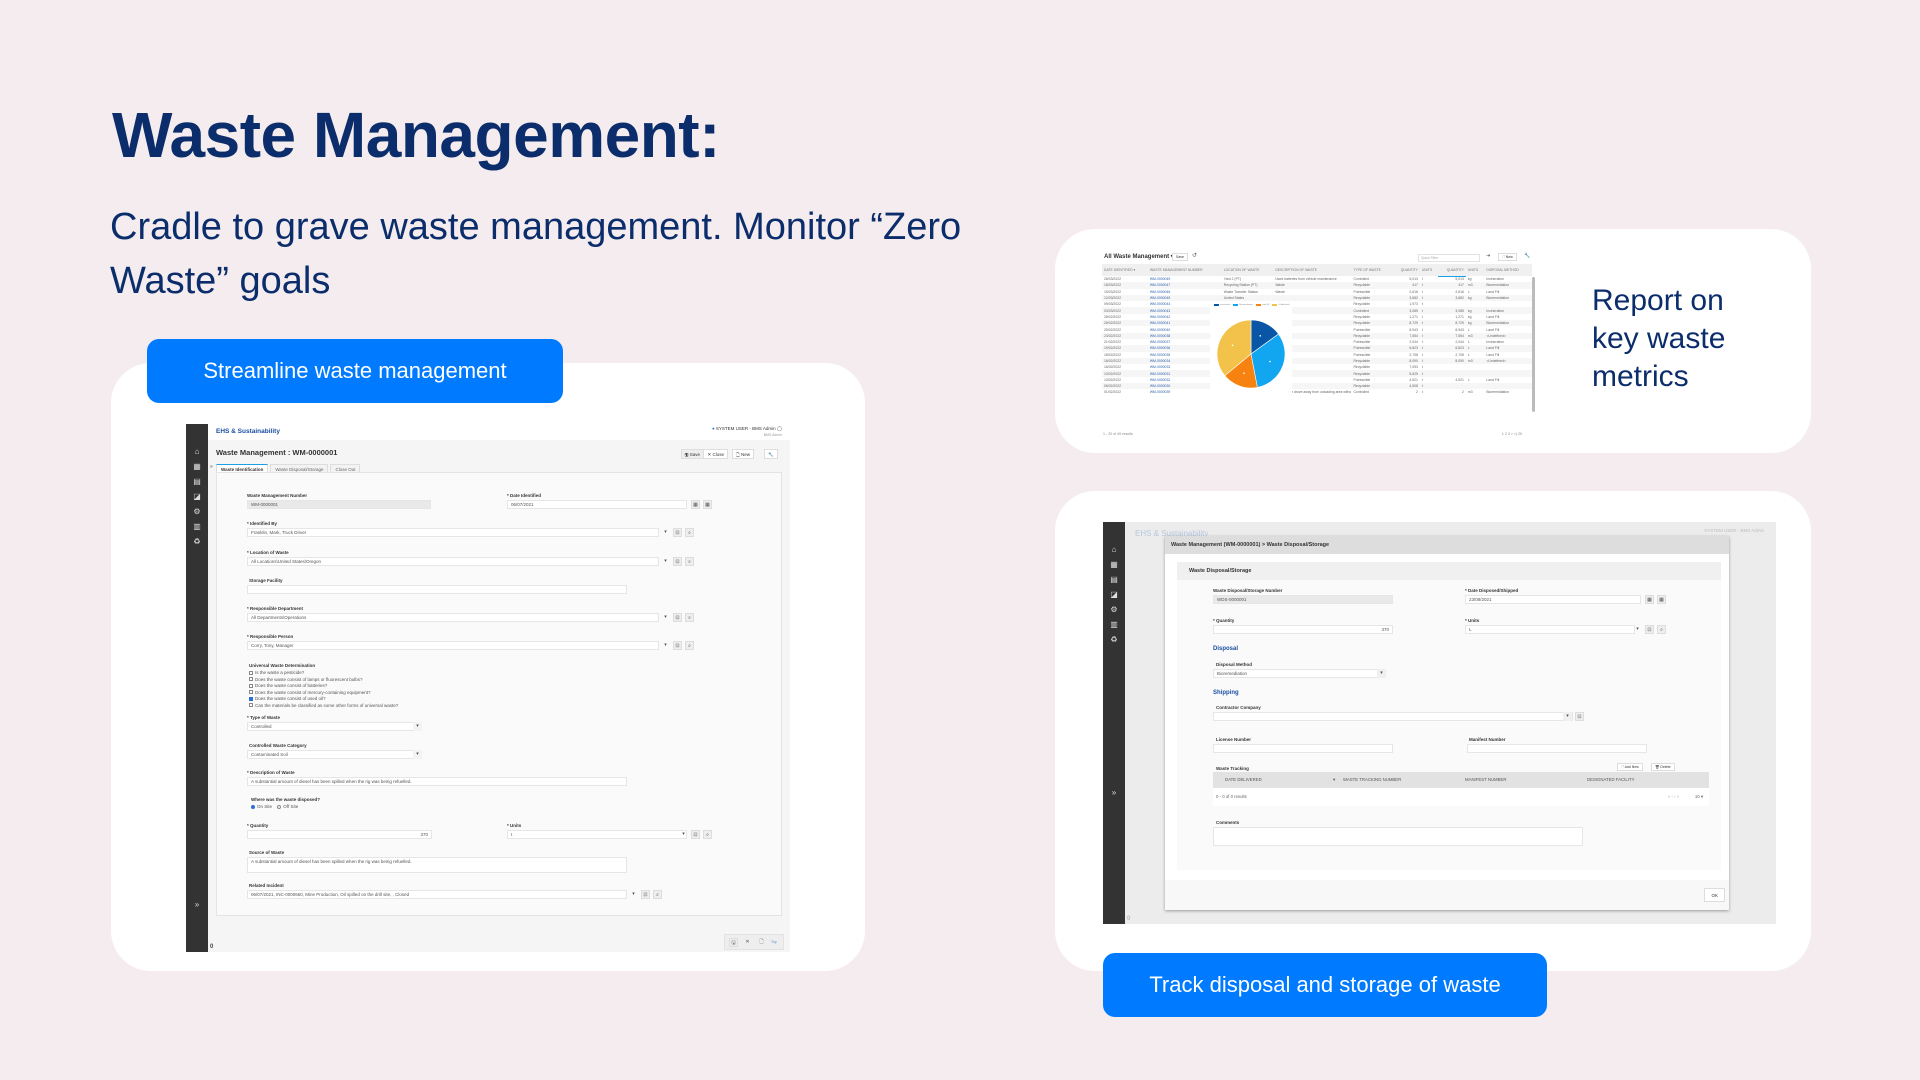 Image resolution: width=1920 pixels, height=1080 pixels. I want to click on license-number-field, so click(1303, 748).